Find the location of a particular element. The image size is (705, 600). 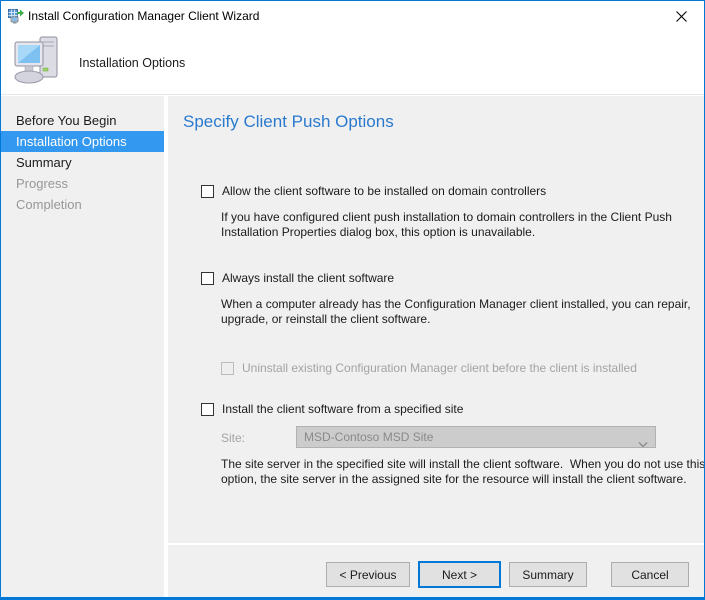

previous-button: < Previous is located at coordinates (368, 574).